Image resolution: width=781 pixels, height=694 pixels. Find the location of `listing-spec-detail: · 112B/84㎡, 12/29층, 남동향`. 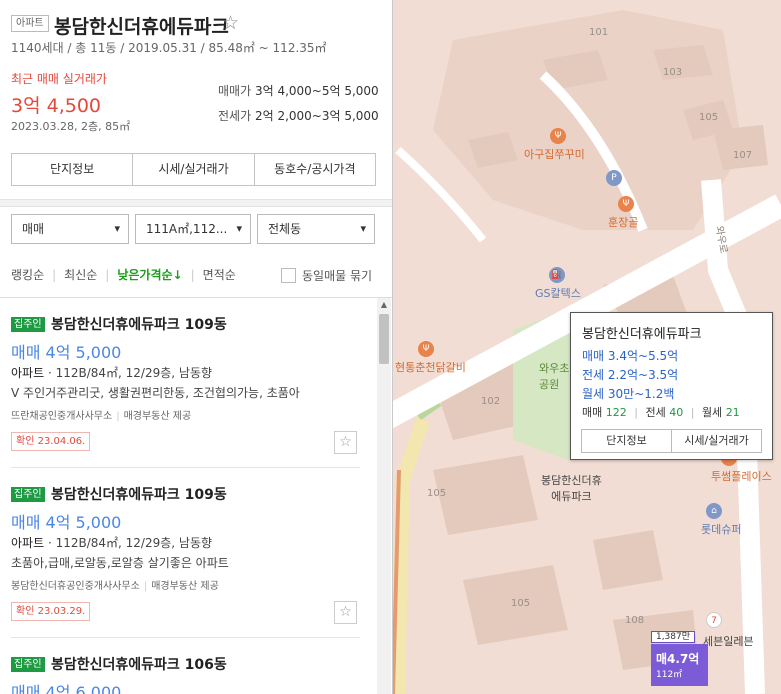

listing-spec-detail: · 112B/84㎡, 12/29층, 남동향 is located at coordinates (128, 373).